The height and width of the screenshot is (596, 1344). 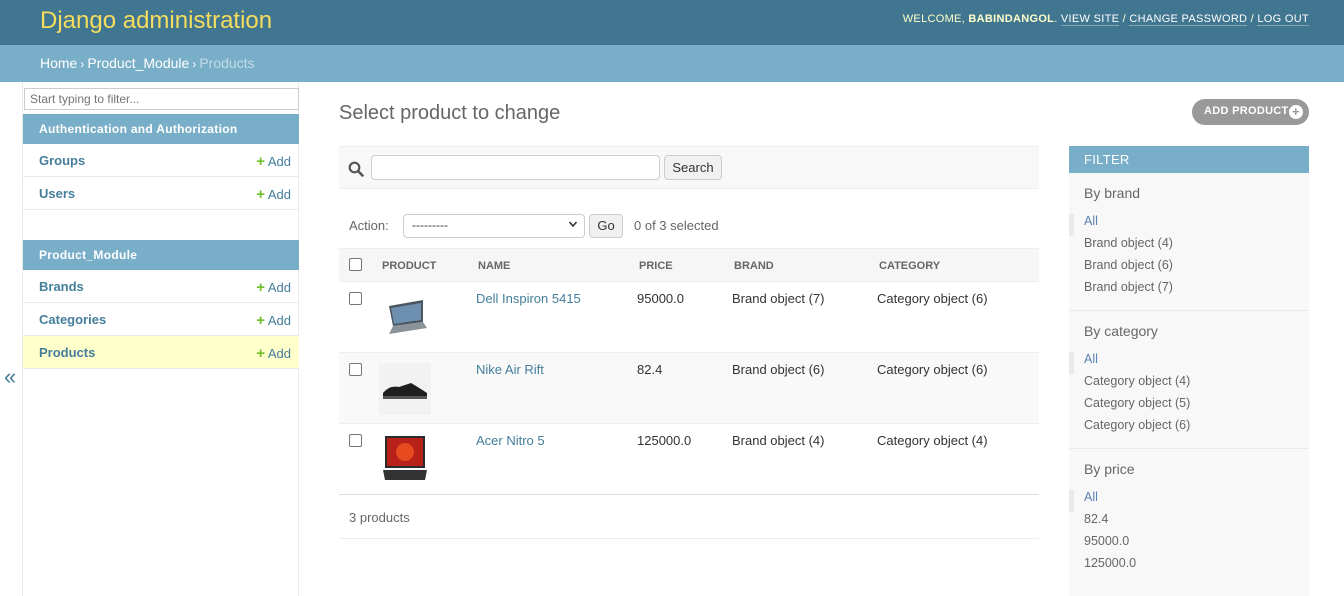 What do you see at coordinates (161, 193) in the screenshot?
I see `sidebar-item-users: Users + Add` at bounding box center [161, 193].